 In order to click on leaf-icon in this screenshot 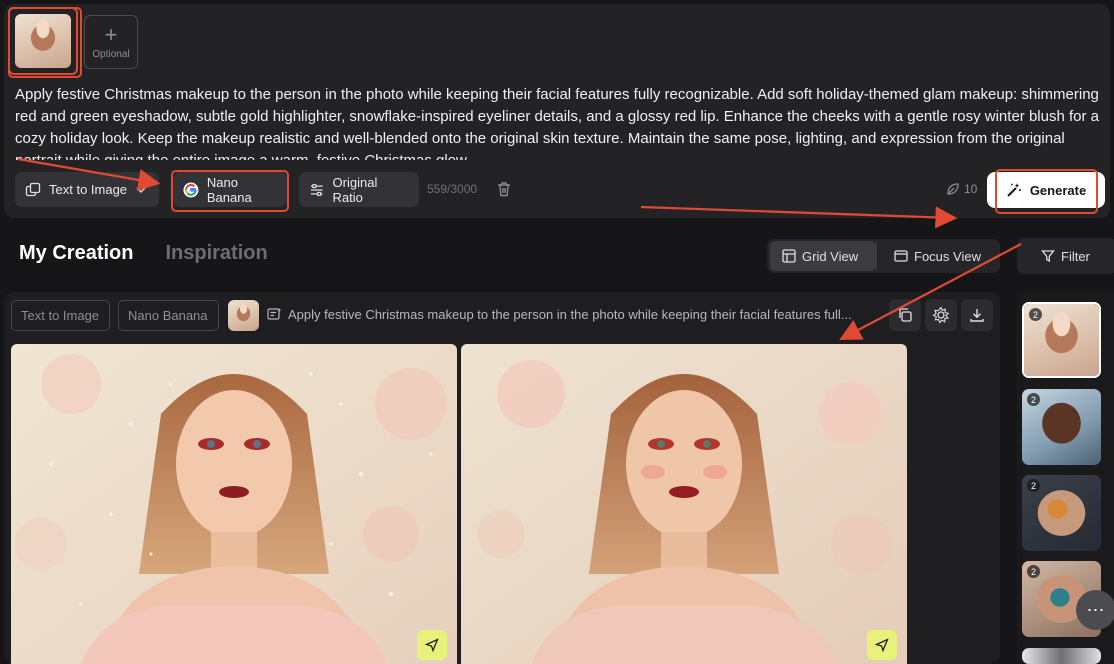, I will do `click(953, 189)`.